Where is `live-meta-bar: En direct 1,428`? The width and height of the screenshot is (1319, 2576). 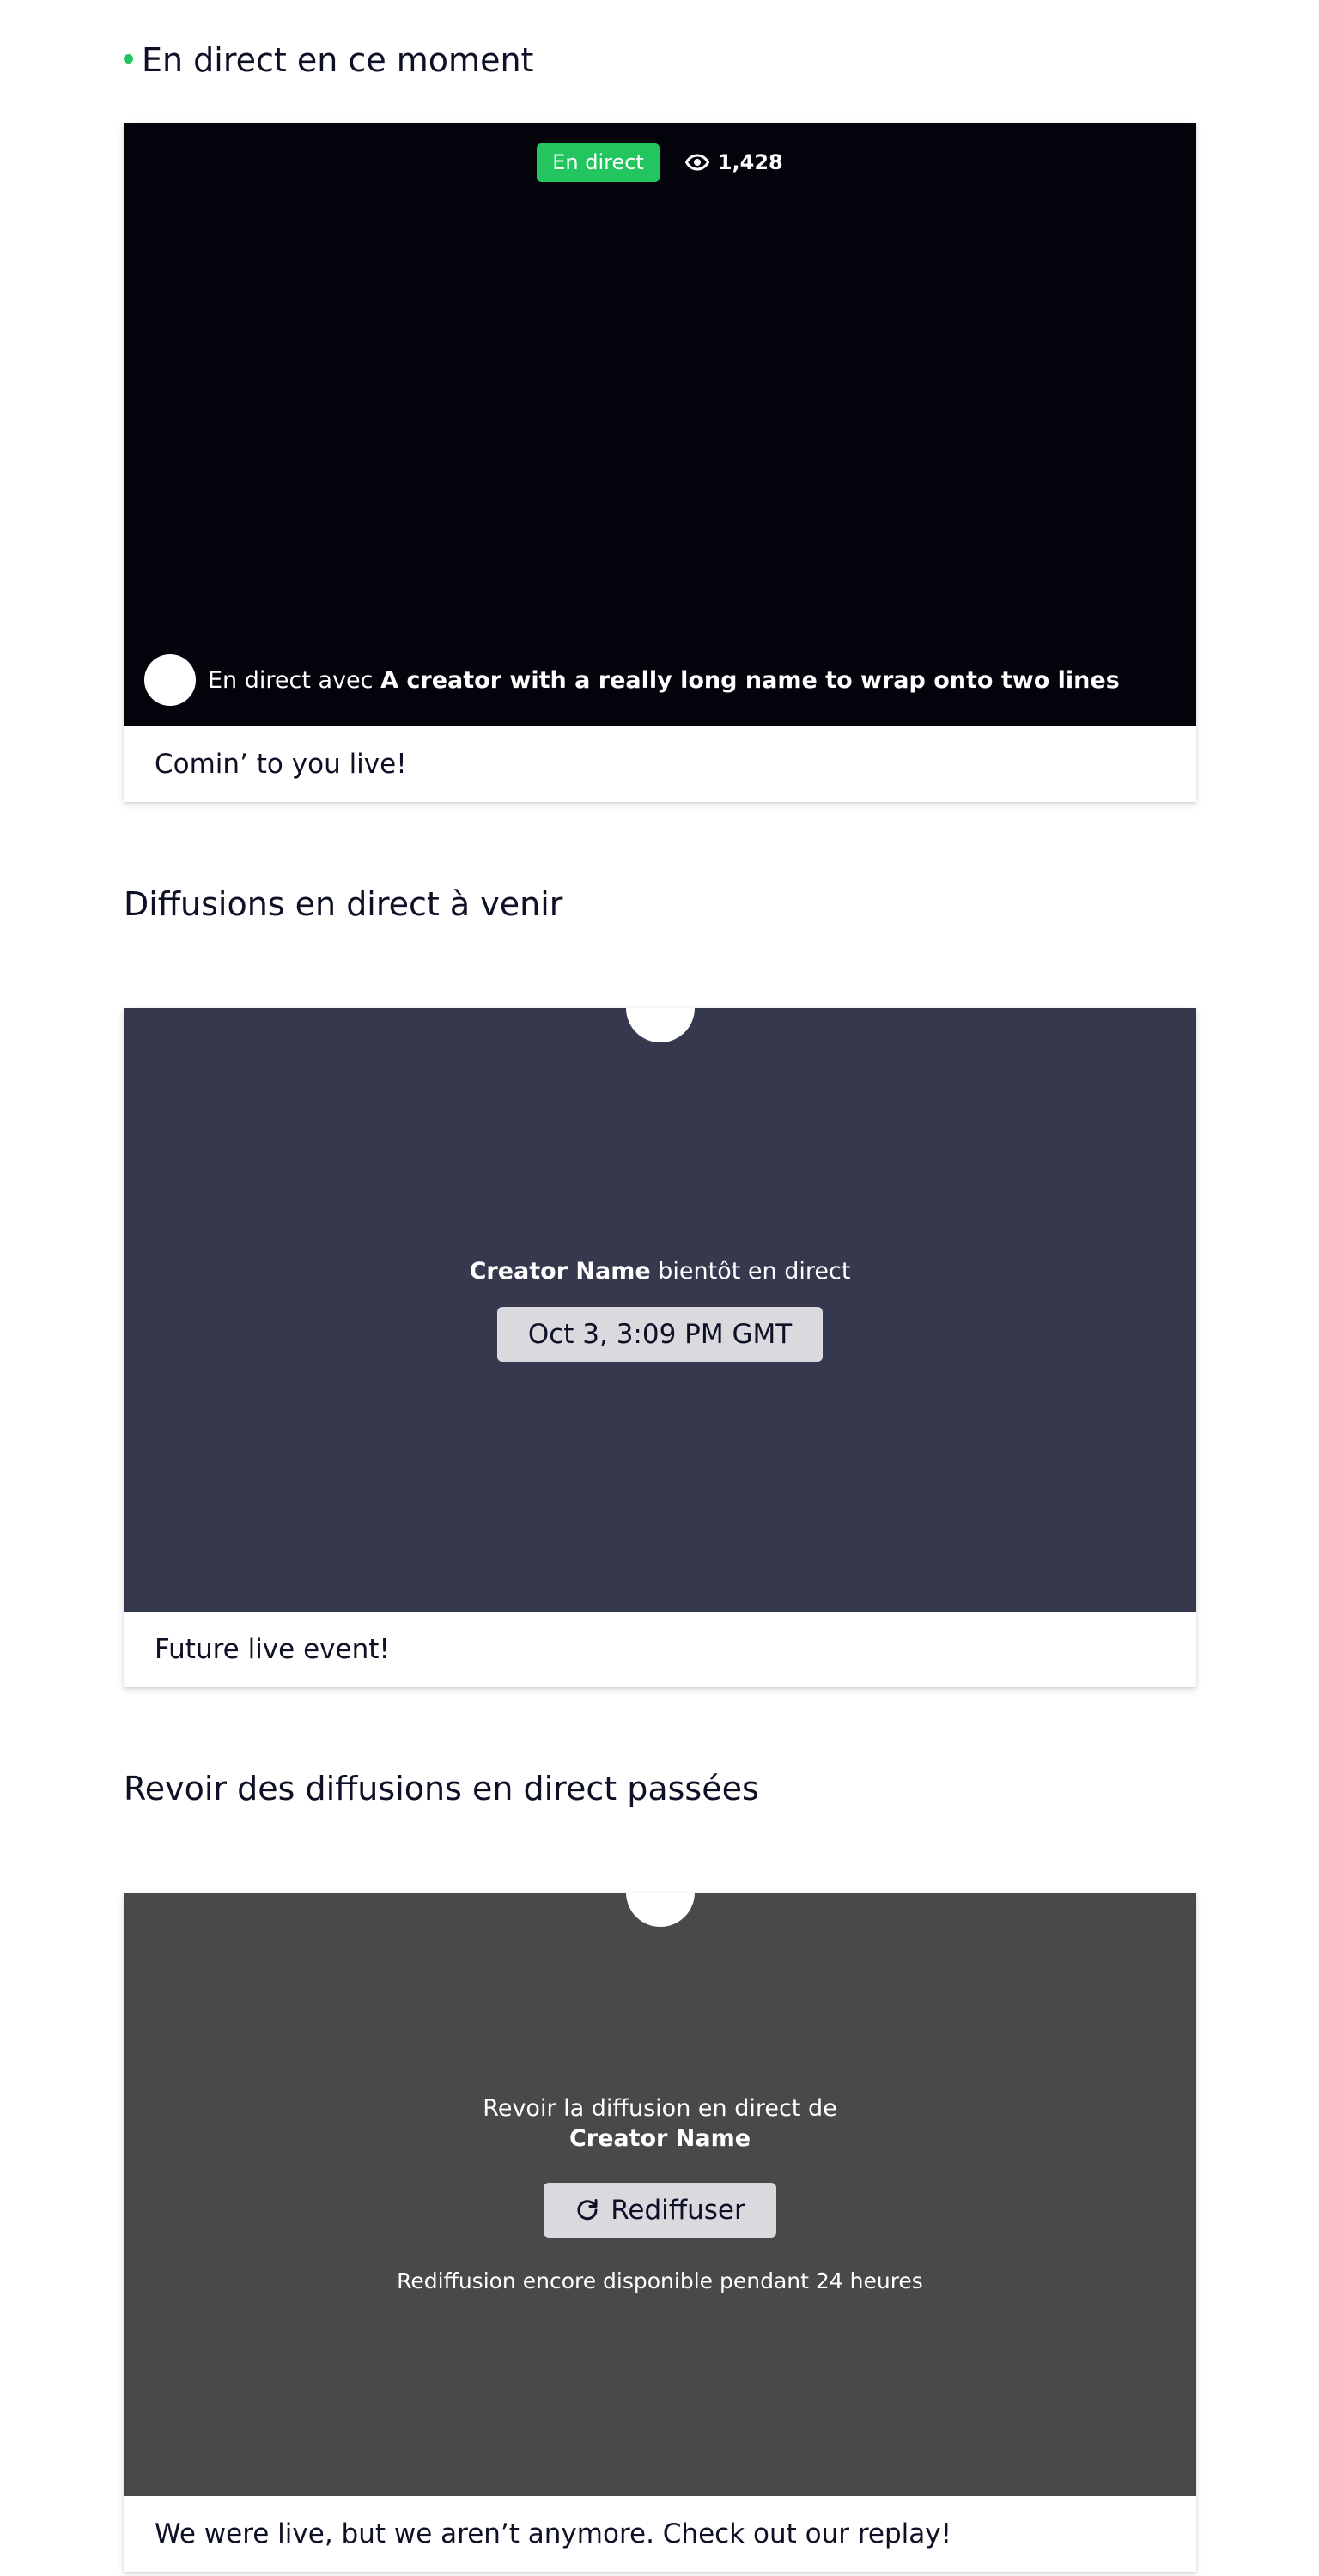
live-meta-bar: En direct 1,428 is located at coordinates (660, 162).